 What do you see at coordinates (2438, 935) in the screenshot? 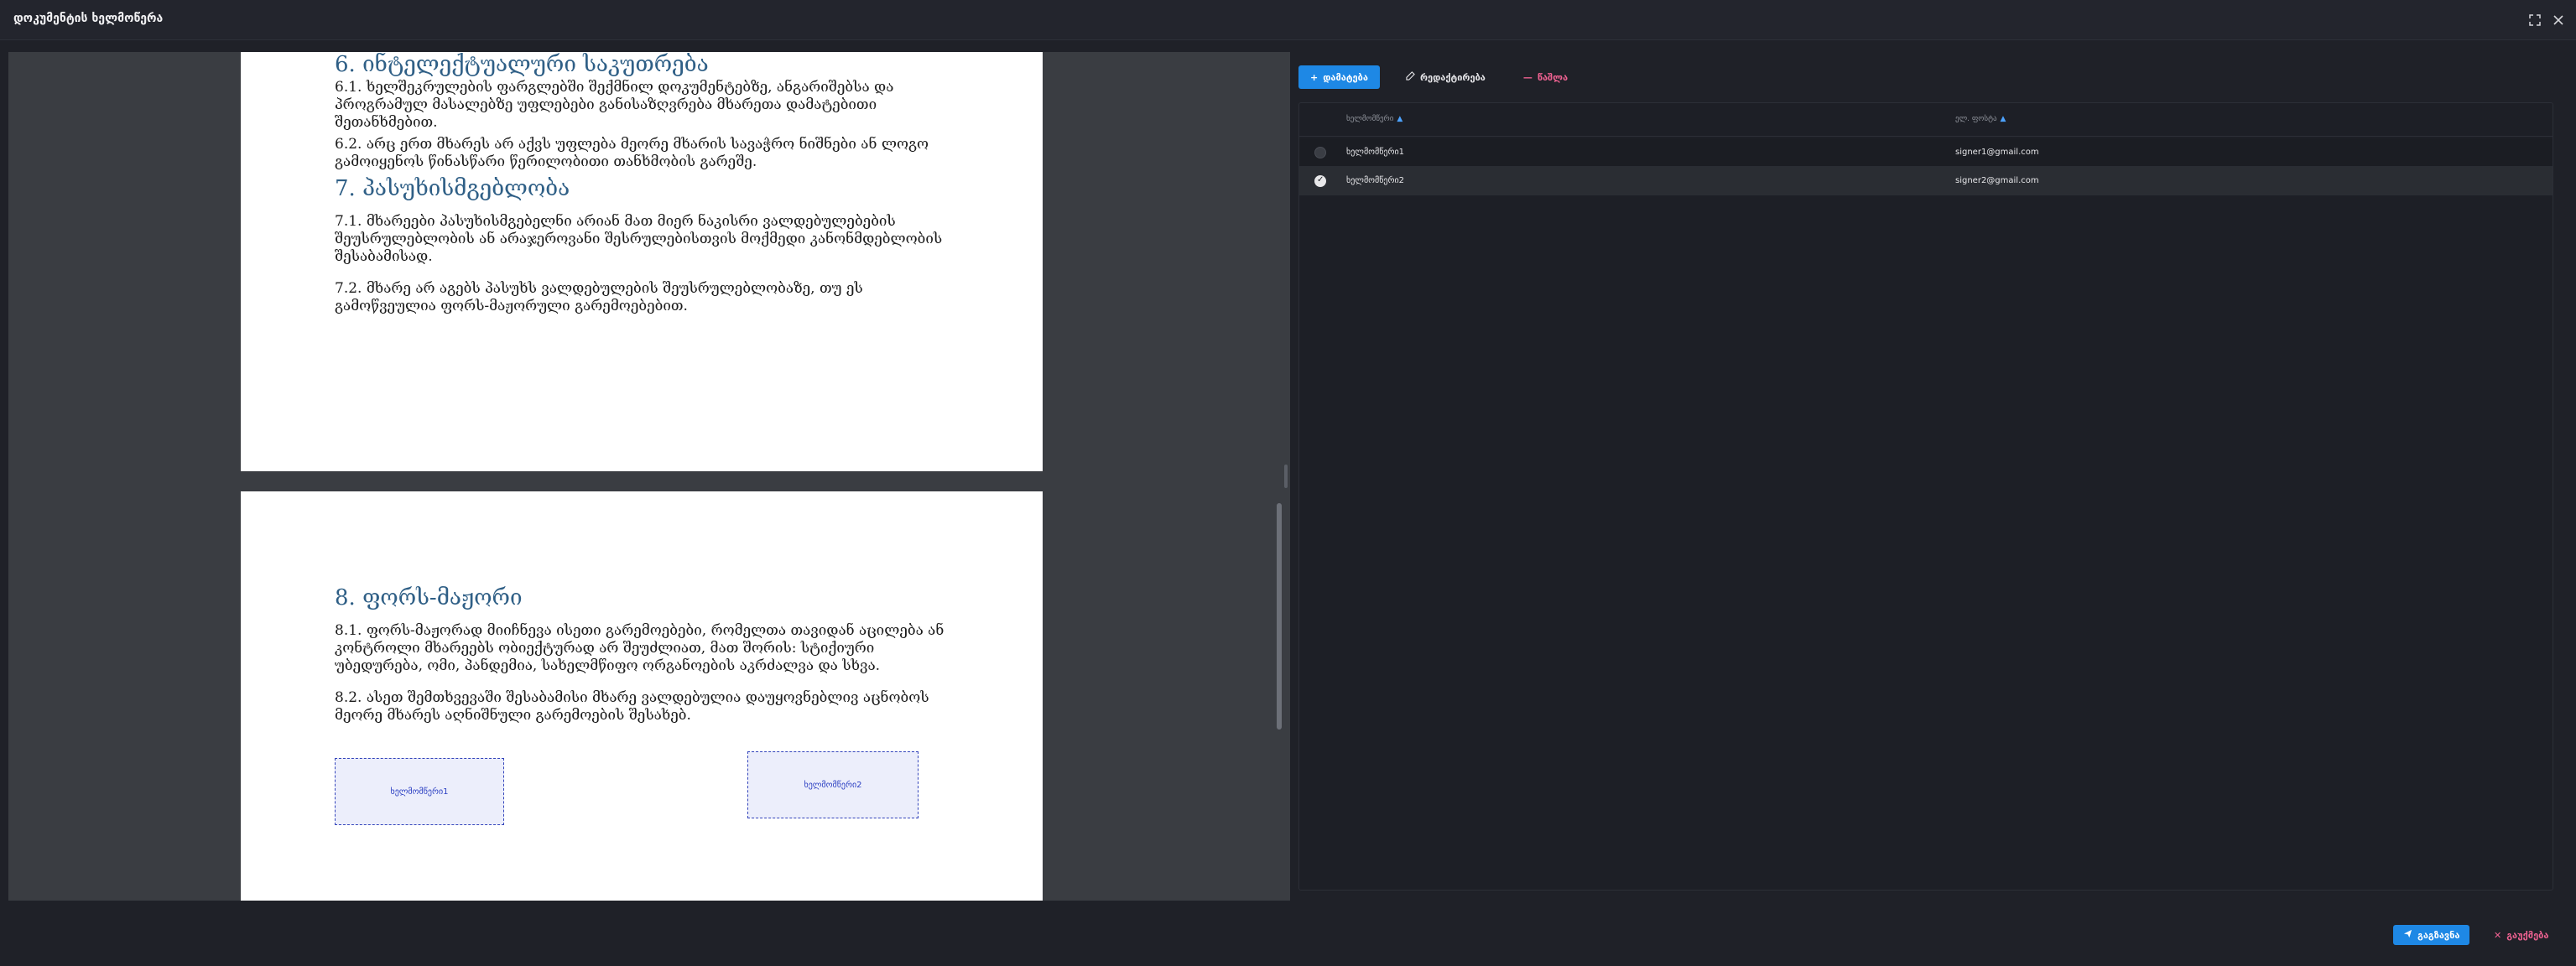
I see `send-label: გაგზავნა` at bounding box center [2438, 935].